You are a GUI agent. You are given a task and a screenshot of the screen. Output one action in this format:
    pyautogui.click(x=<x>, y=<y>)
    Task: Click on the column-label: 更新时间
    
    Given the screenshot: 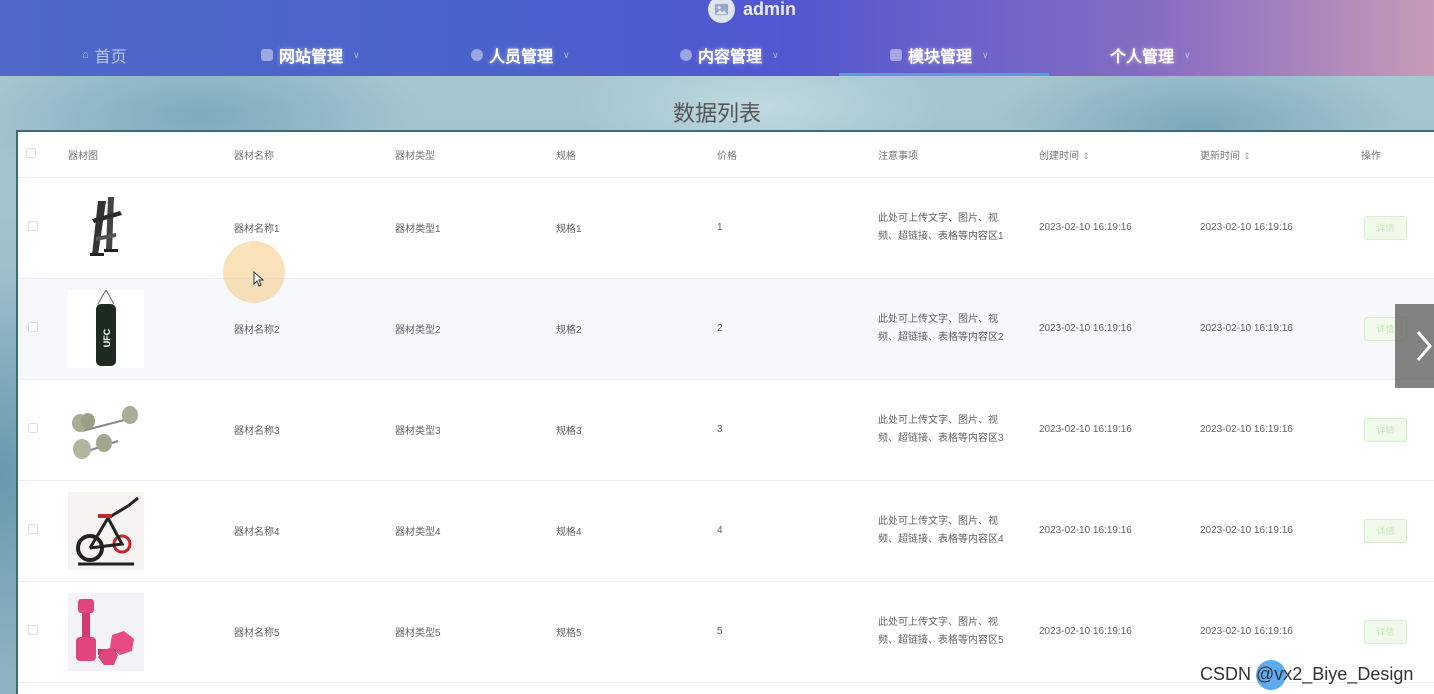 What is the action you would take?
    pyautogui.click(x=1220, y=156)
    